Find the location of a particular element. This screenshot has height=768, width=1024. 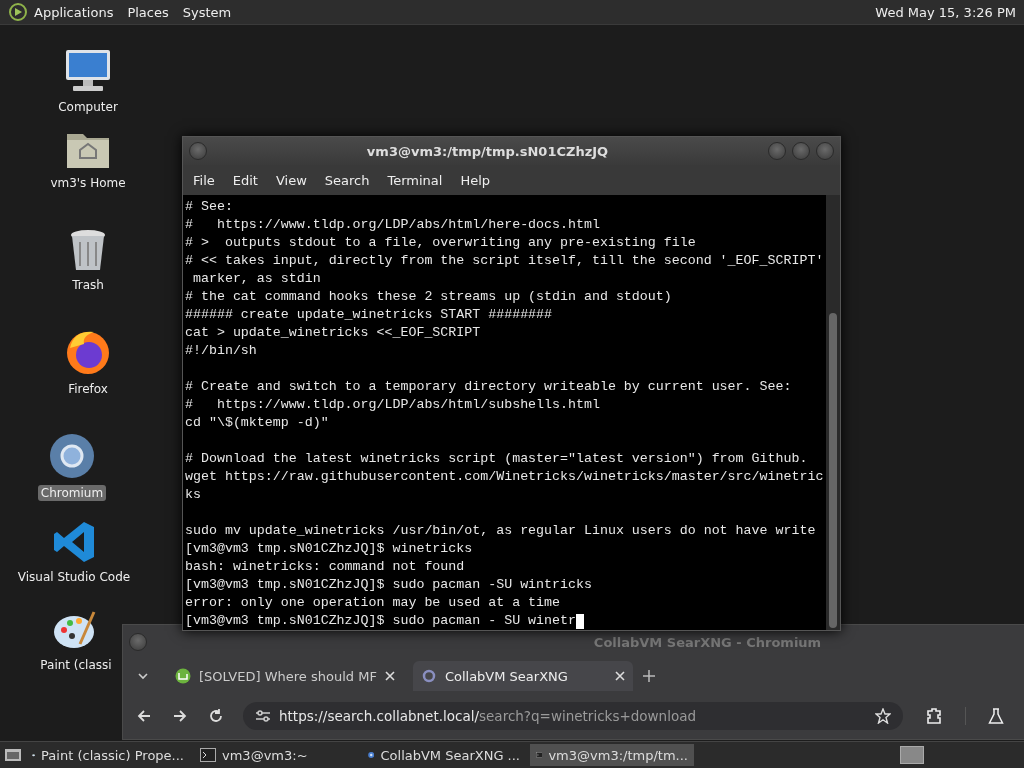

desktop-icon-label: Paint (classi is located at coordinates (76, 665).